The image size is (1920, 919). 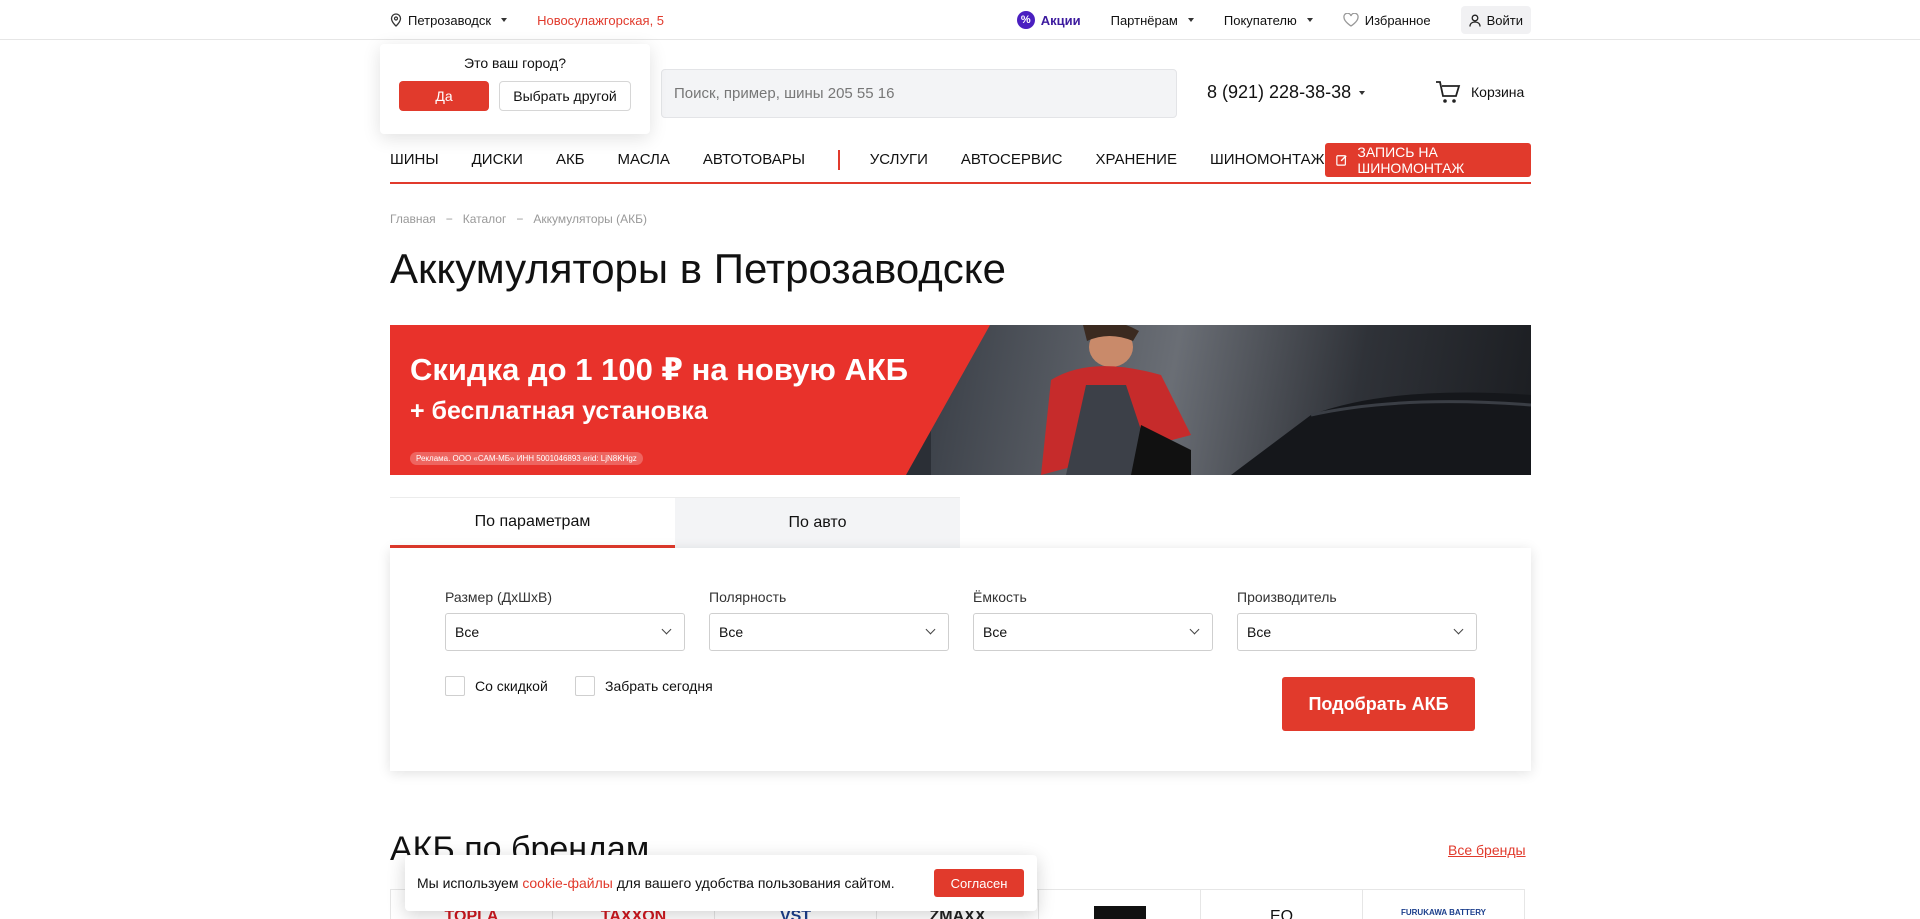 What do you see at coordinates (1411, 159) in the screenshot?
I see `book-label: ЗАПИСЬ НА ШИНОМОНТАЖ` at bounding box center [1411, 159].